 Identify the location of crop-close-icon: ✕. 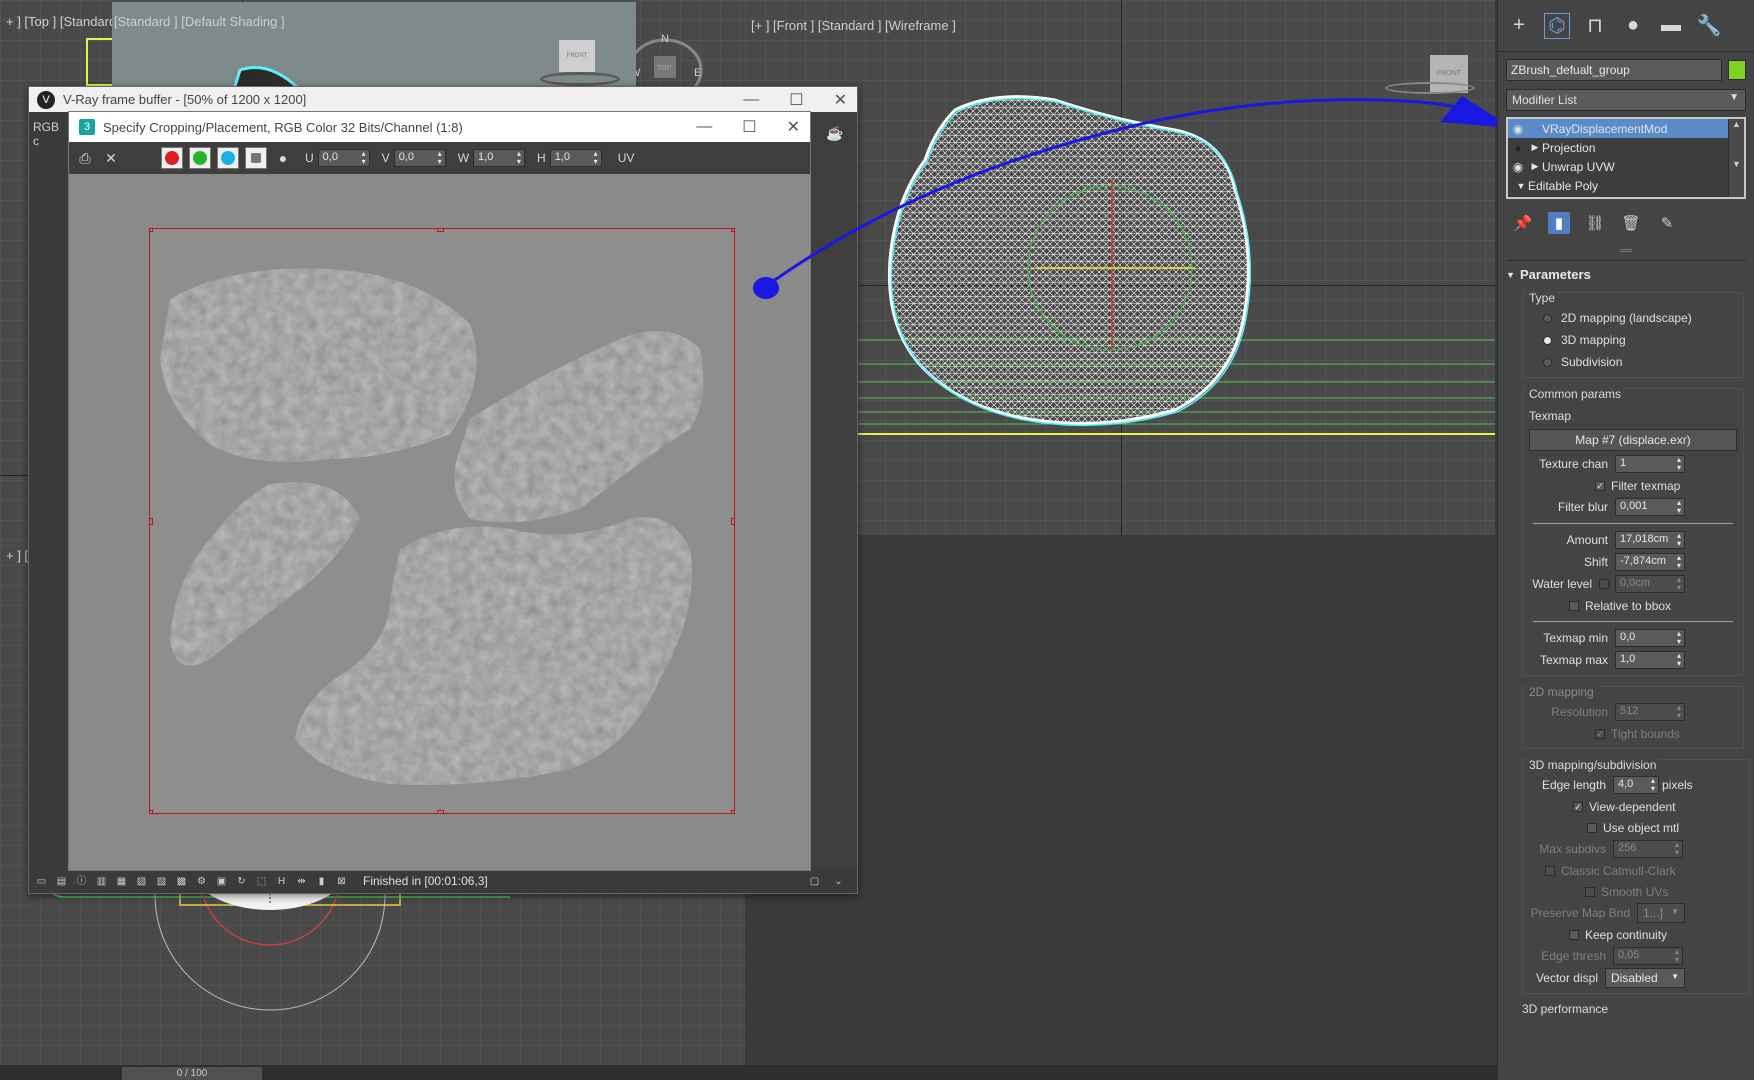
(793, 127).